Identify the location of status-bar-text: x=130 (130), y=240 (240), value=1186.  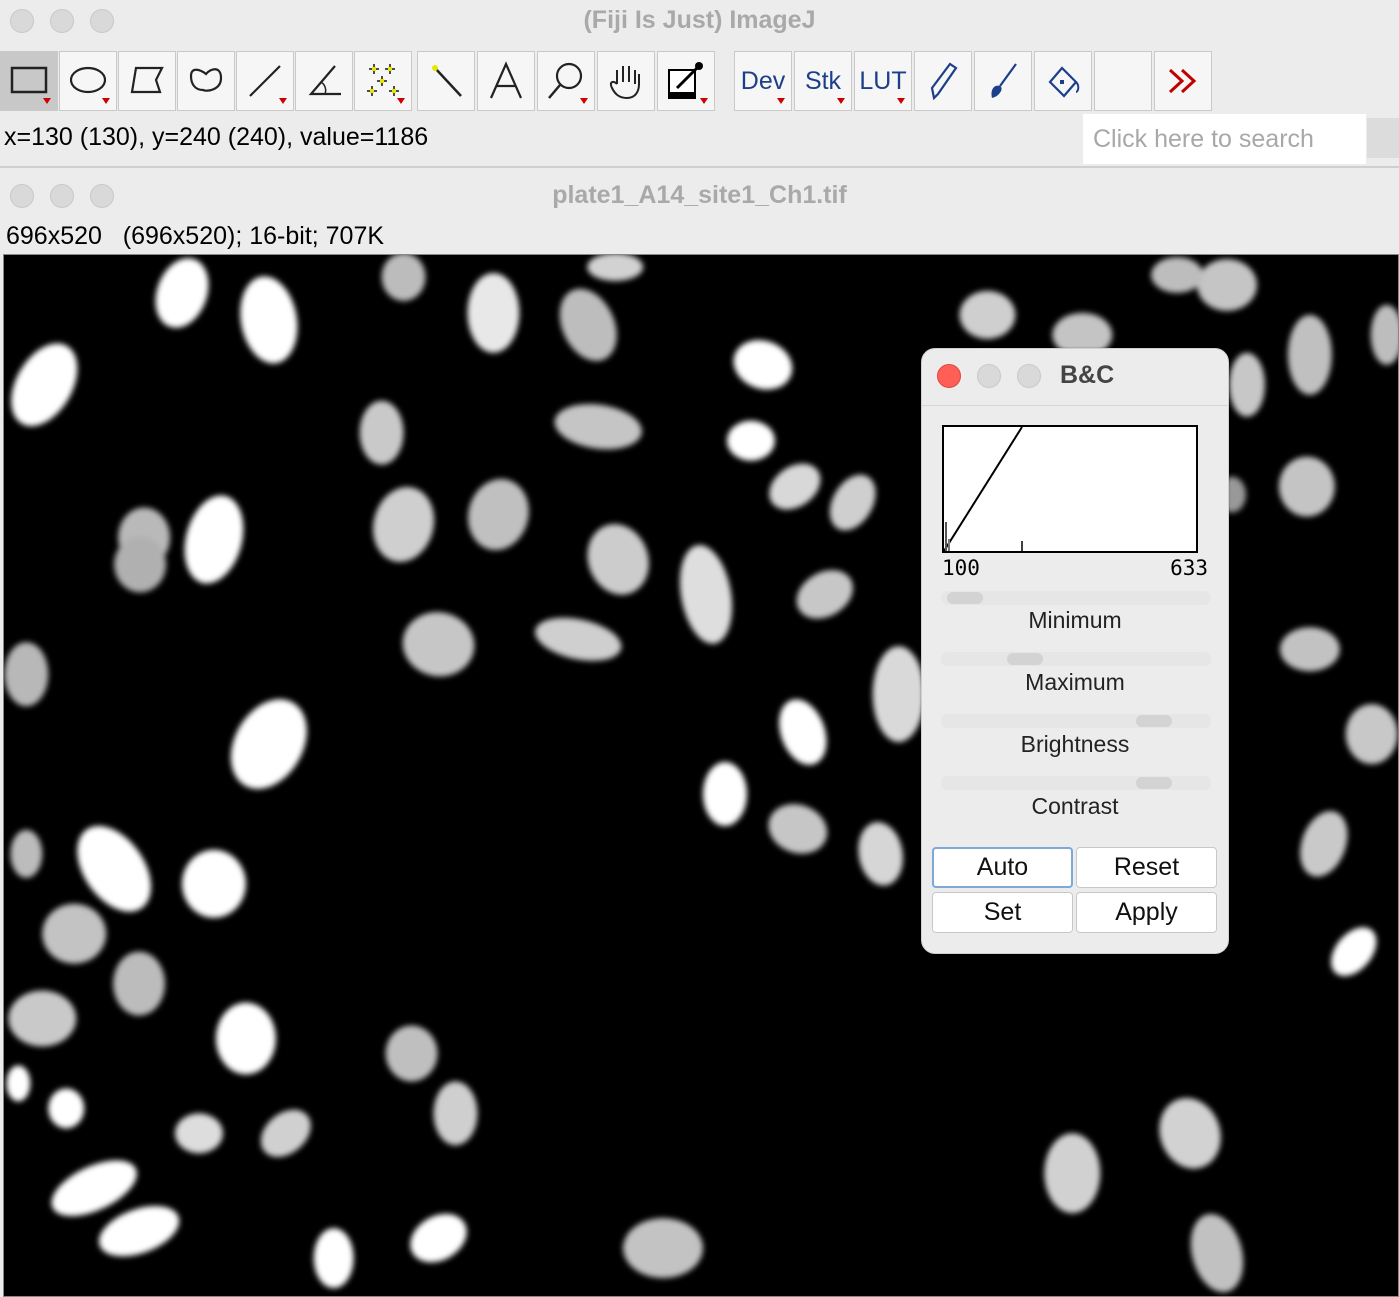
(216, 137).